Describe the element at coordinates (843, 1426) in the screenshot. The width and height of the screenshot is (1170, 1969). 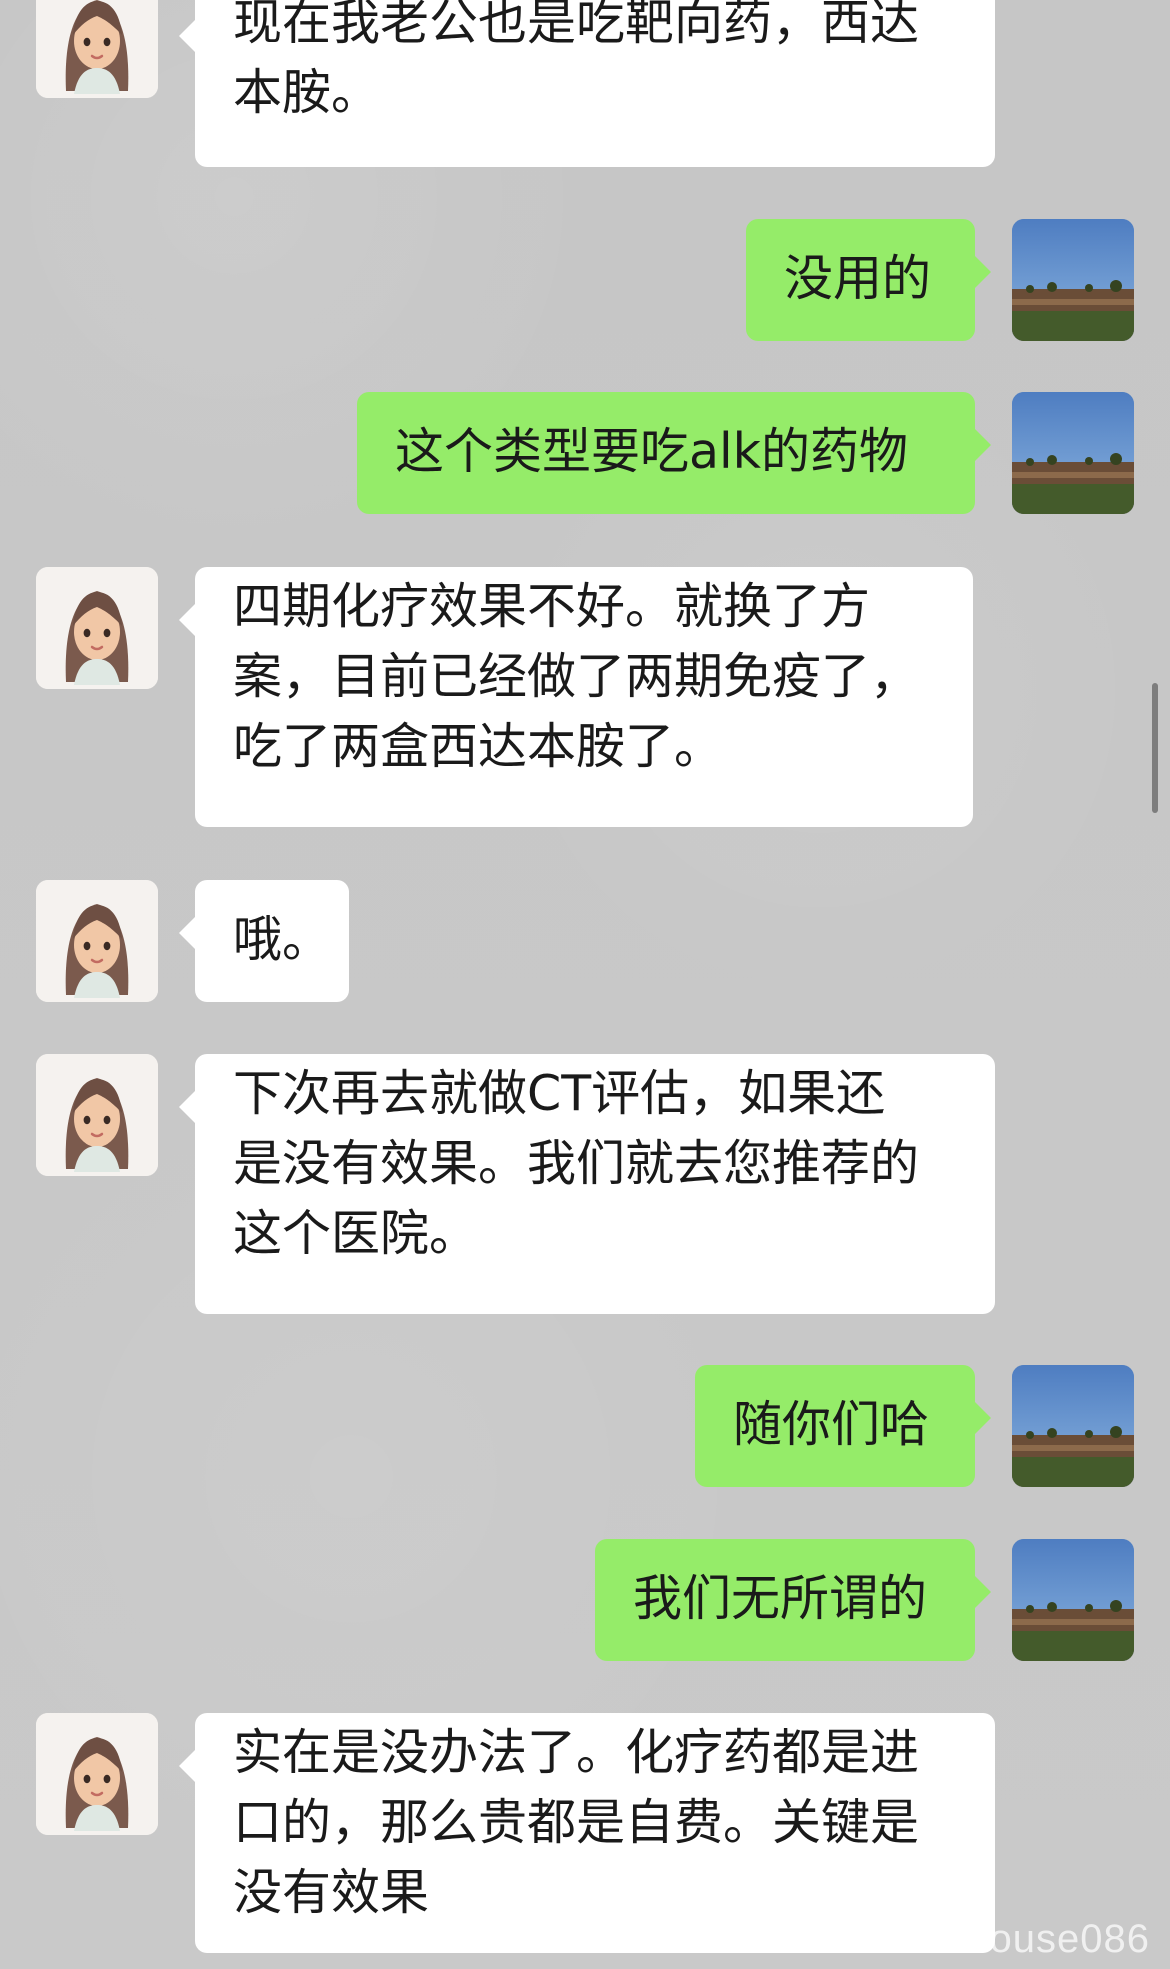
I see `message-bubble-7: 随你们哈` at that location.